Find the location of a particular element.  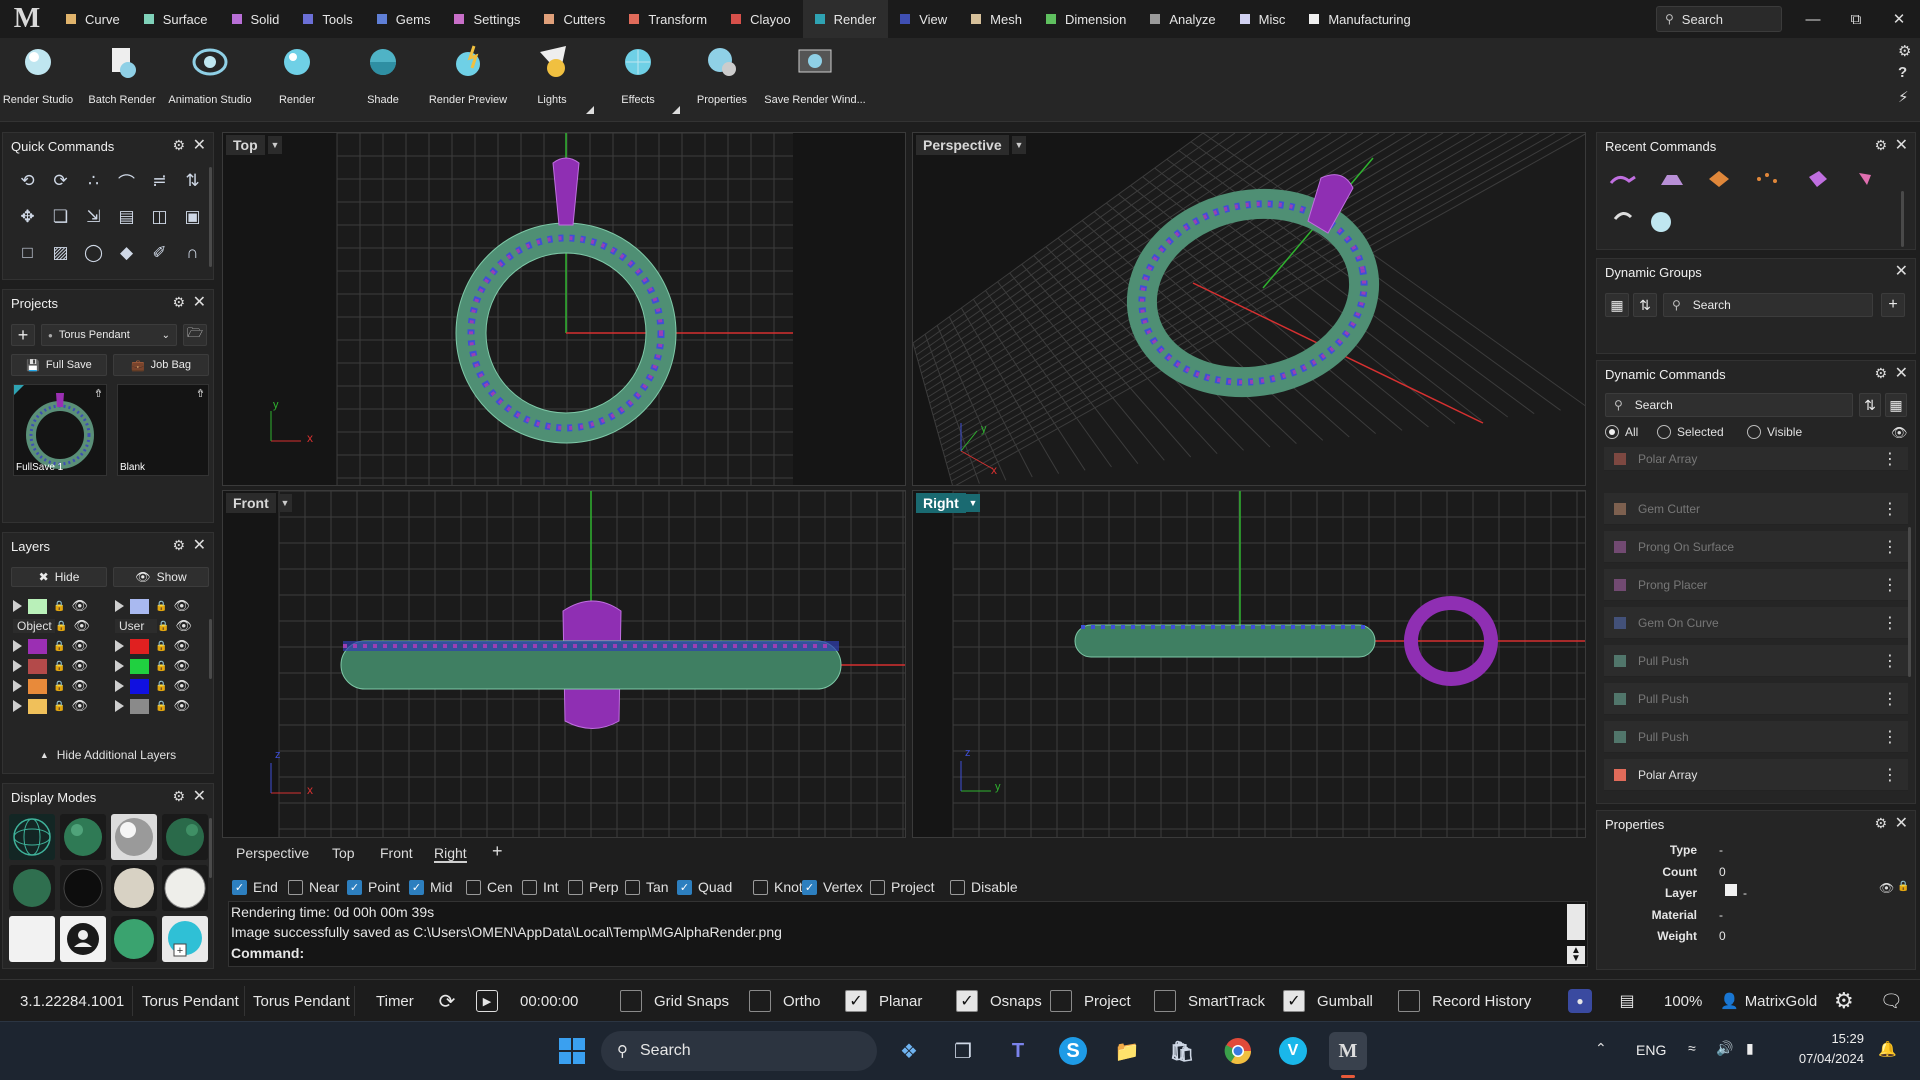

scrollbar is located at coordinates (210, 649).